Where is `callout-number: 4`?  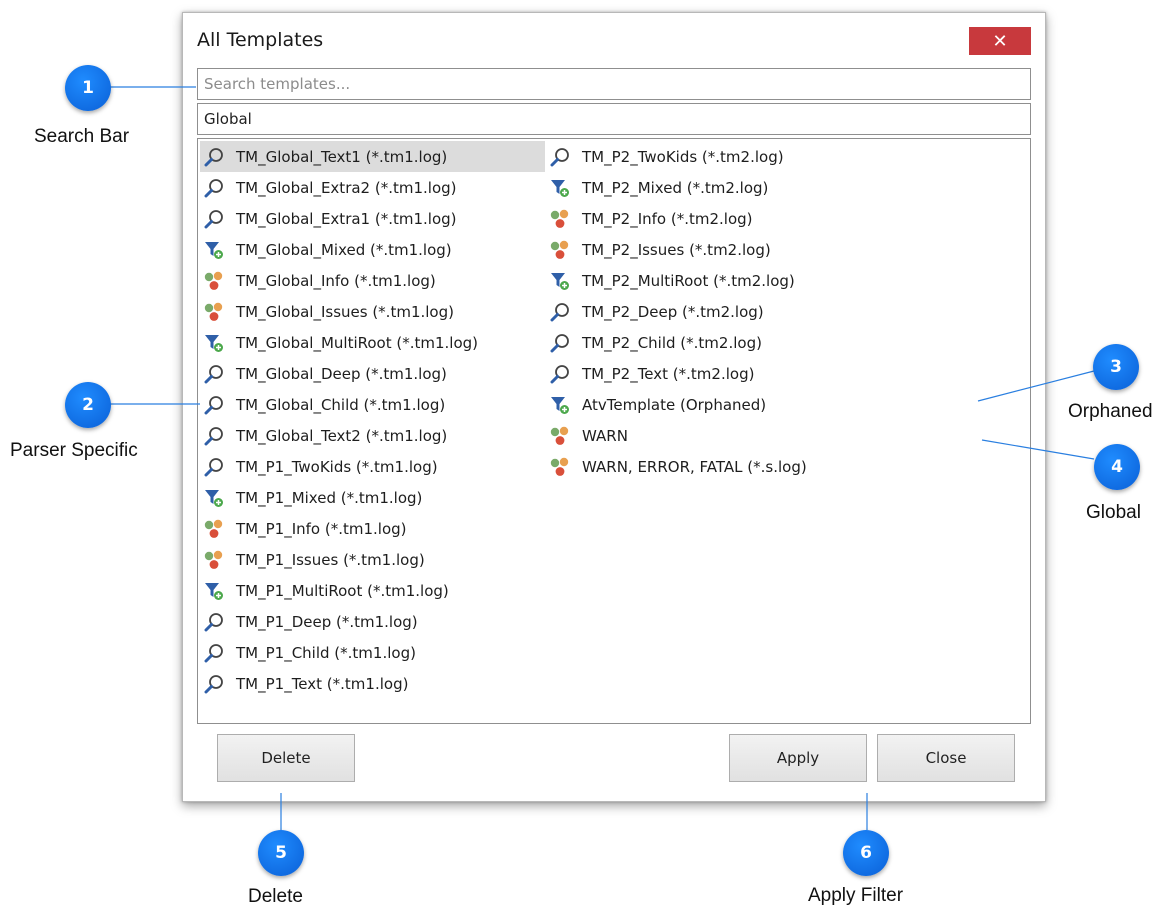 callout-number: 4 is located at coordinates (1117, 467).